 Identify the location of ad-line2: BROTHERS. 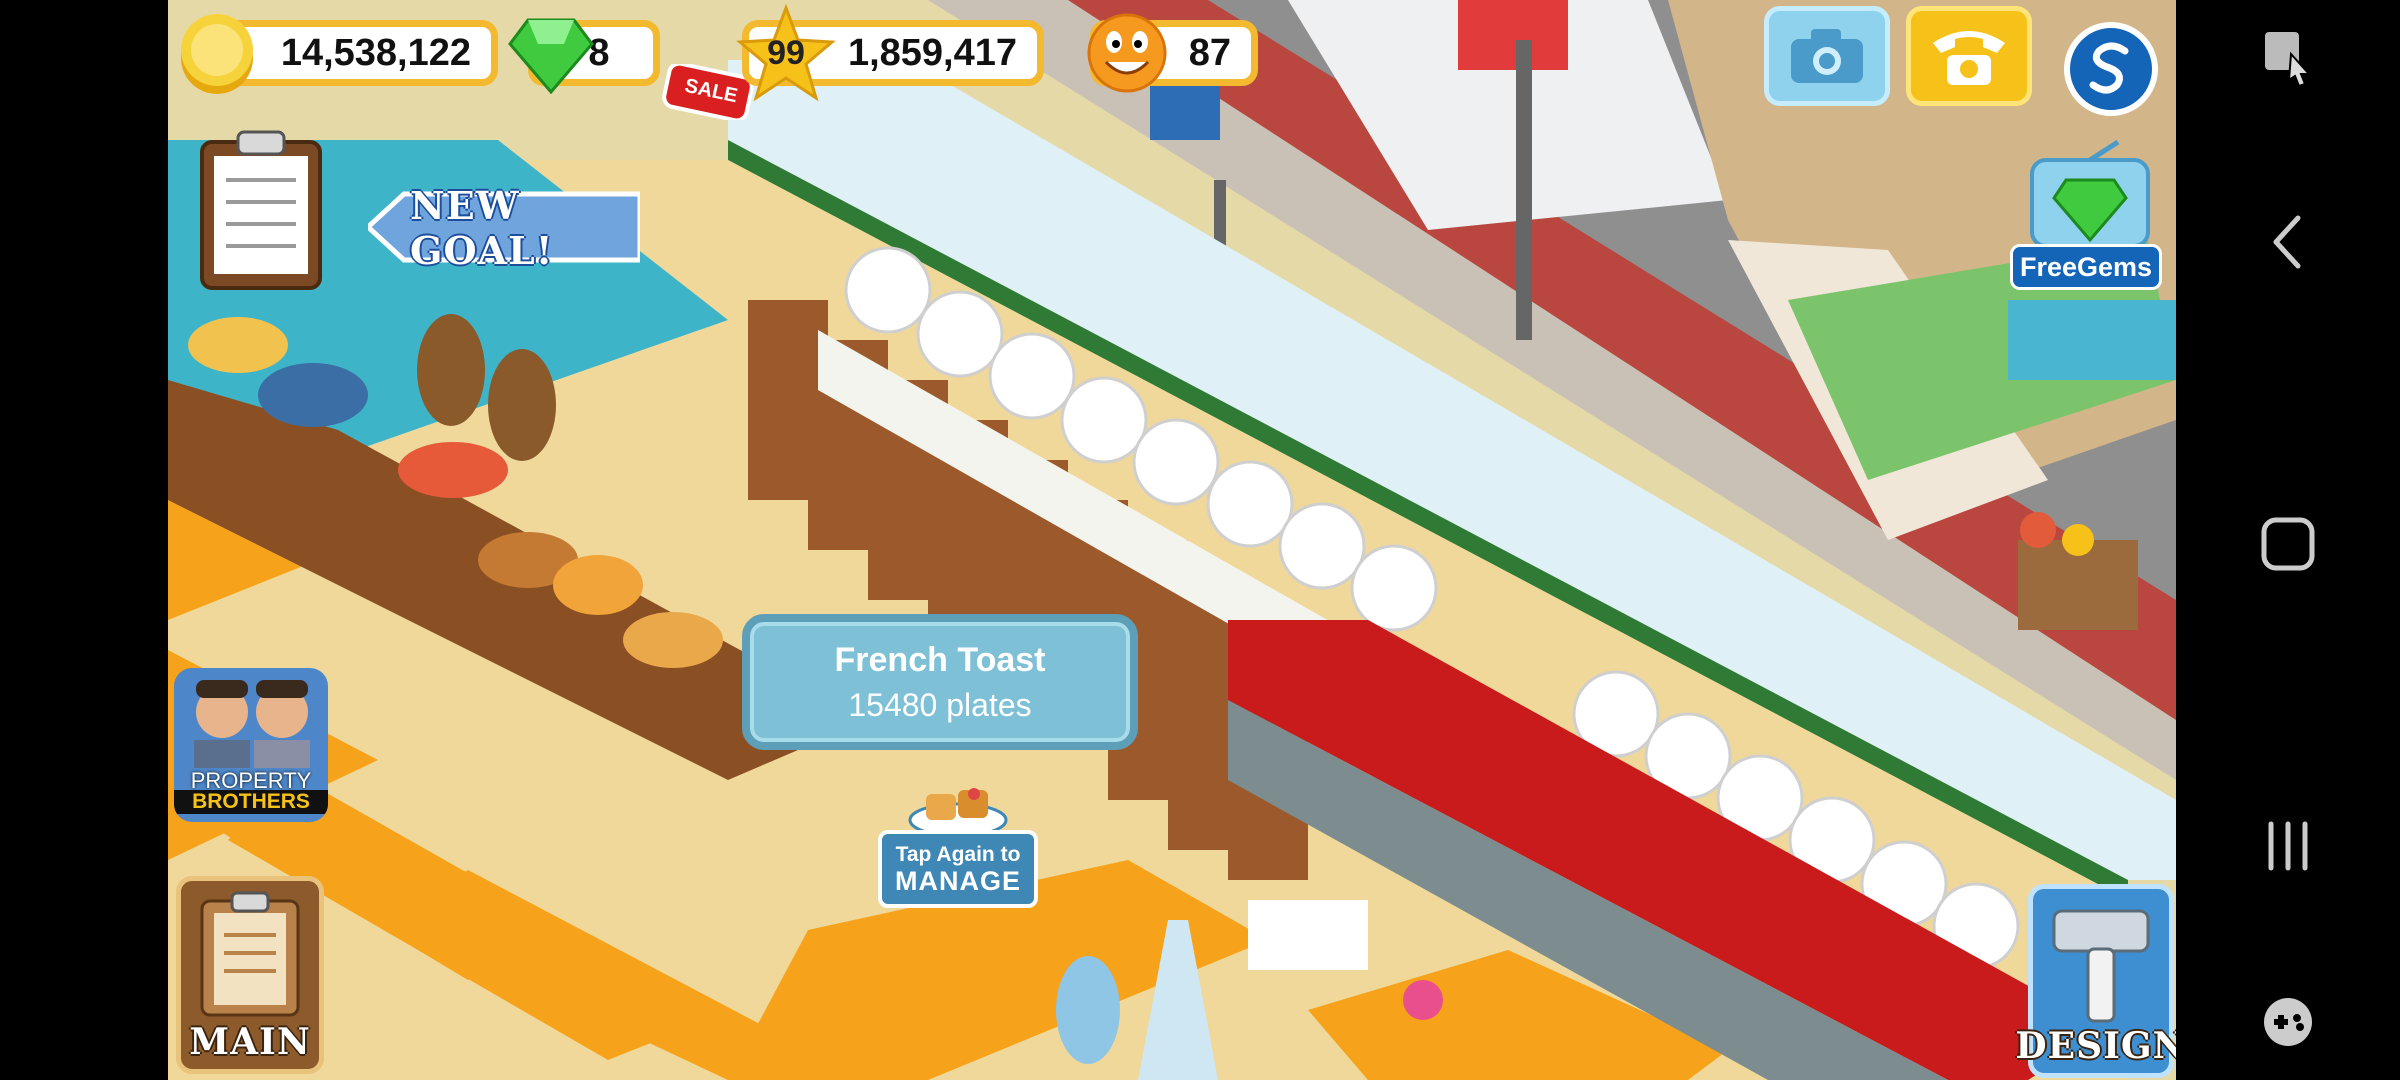
(251, 802).